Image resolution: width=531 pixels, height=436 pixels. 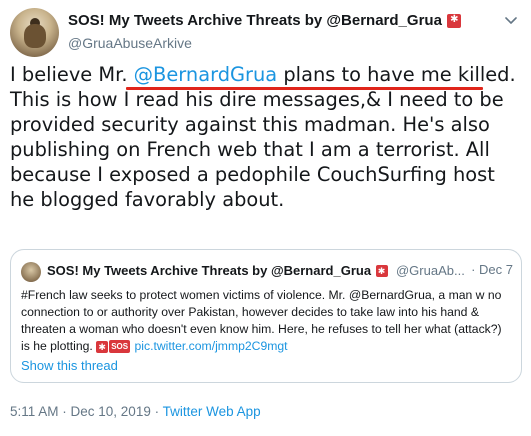 I want to click on user-avatar, so click(x=34, y=32).